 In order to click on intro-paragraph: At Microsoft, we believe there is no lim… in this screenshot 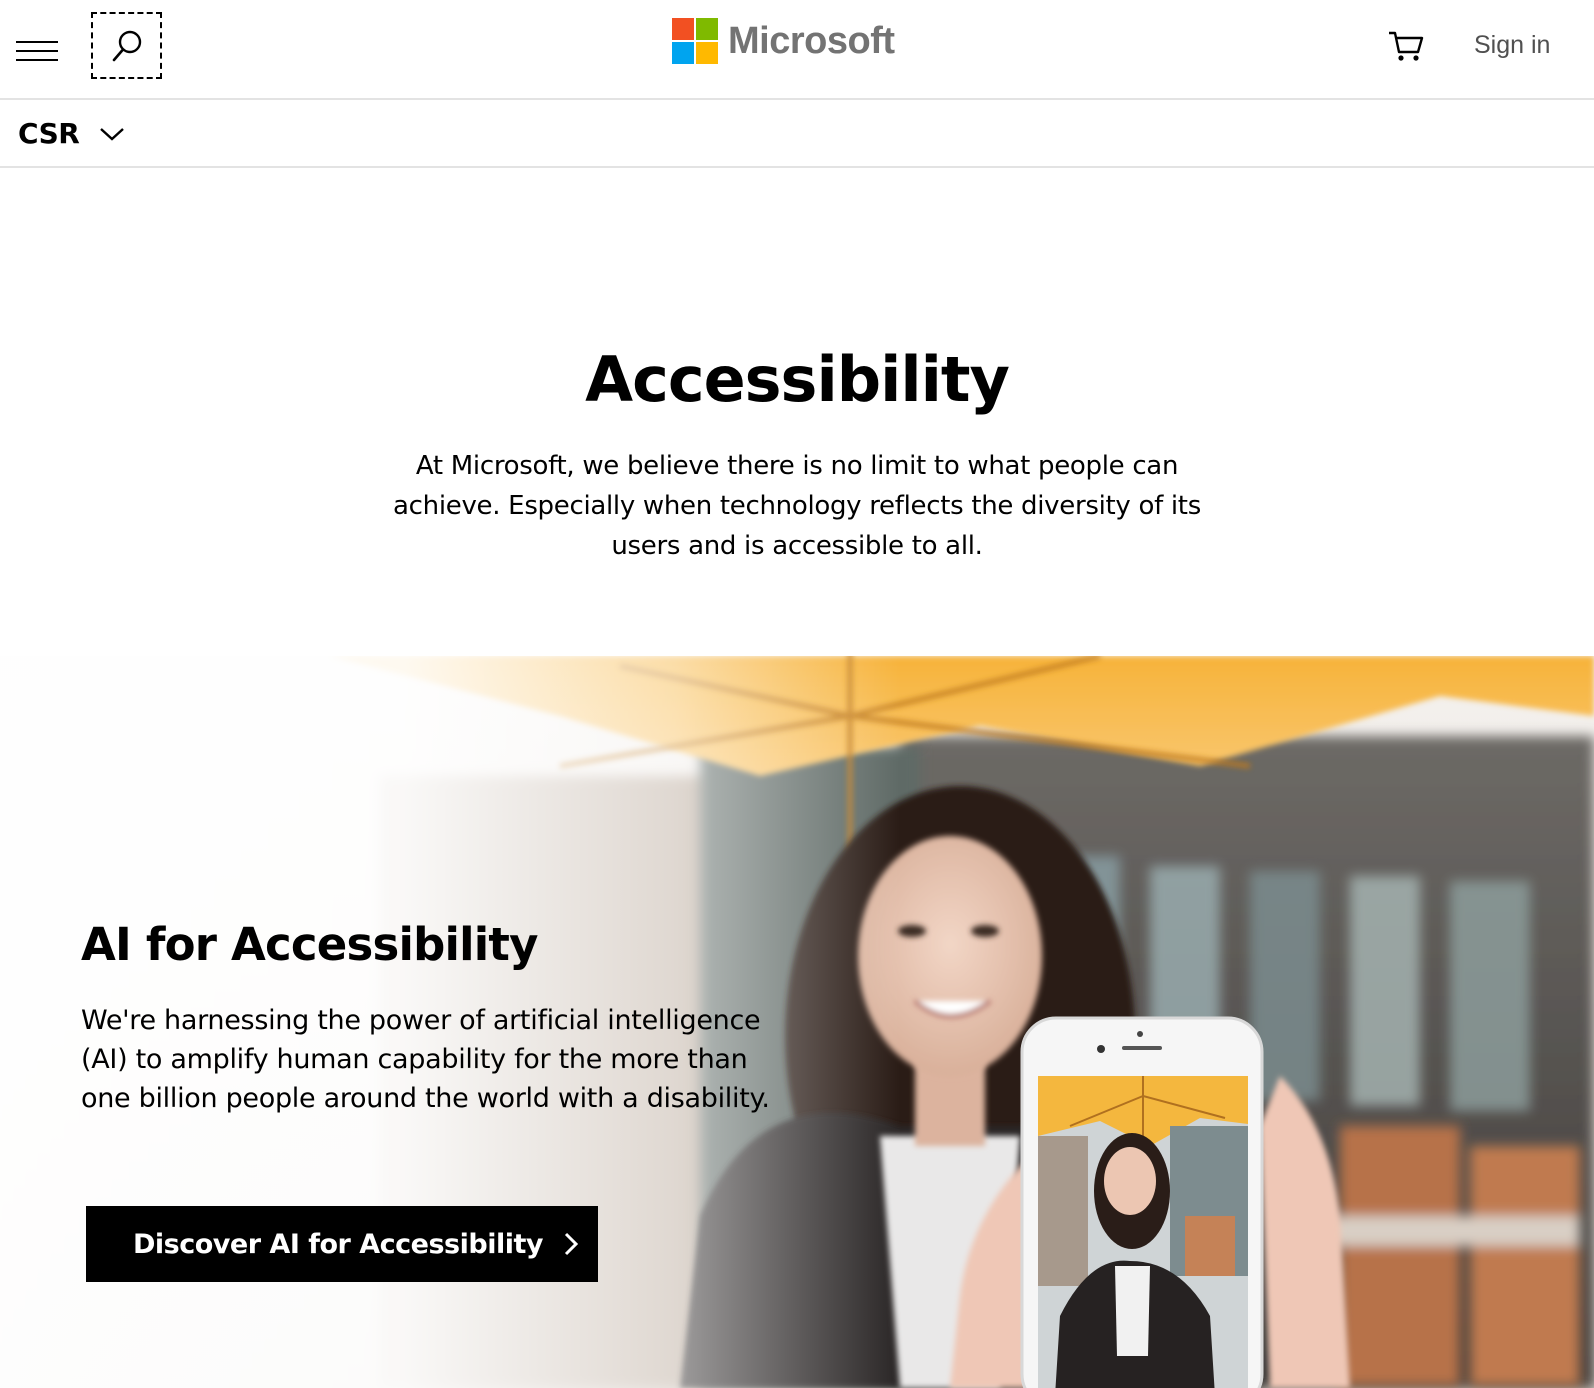, I will do `click(797, 506)`.